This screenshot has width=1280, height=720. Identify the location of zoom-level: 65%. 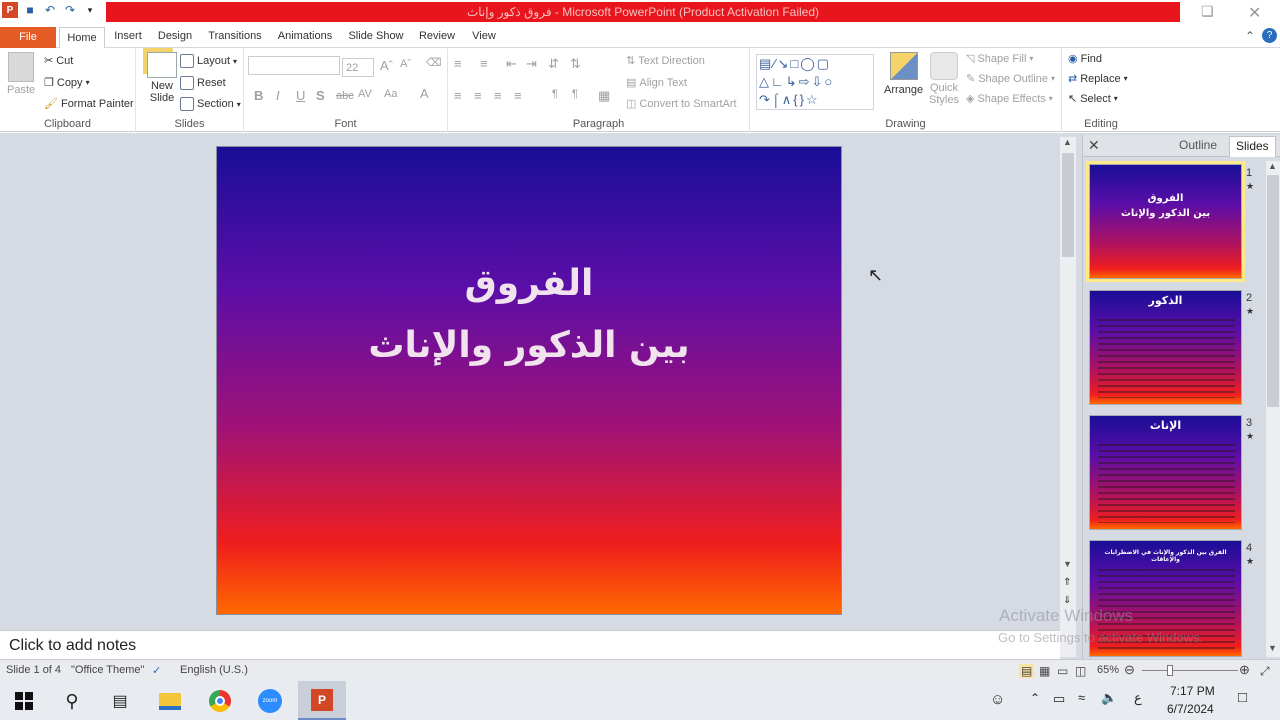
(1108, 670).